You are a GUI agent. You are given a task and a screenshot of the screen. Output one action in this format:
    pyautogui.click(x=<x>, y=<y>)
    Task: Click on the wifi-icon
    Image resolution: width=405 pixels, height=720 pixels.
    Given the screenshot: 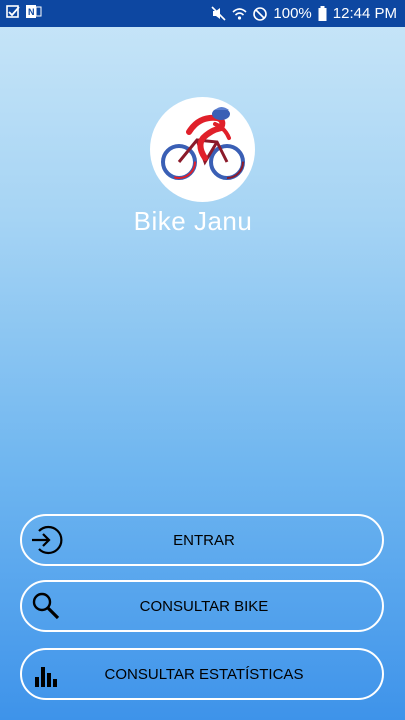 What is the action you would take?
    pyautogui.click(x=239, y=14)
    